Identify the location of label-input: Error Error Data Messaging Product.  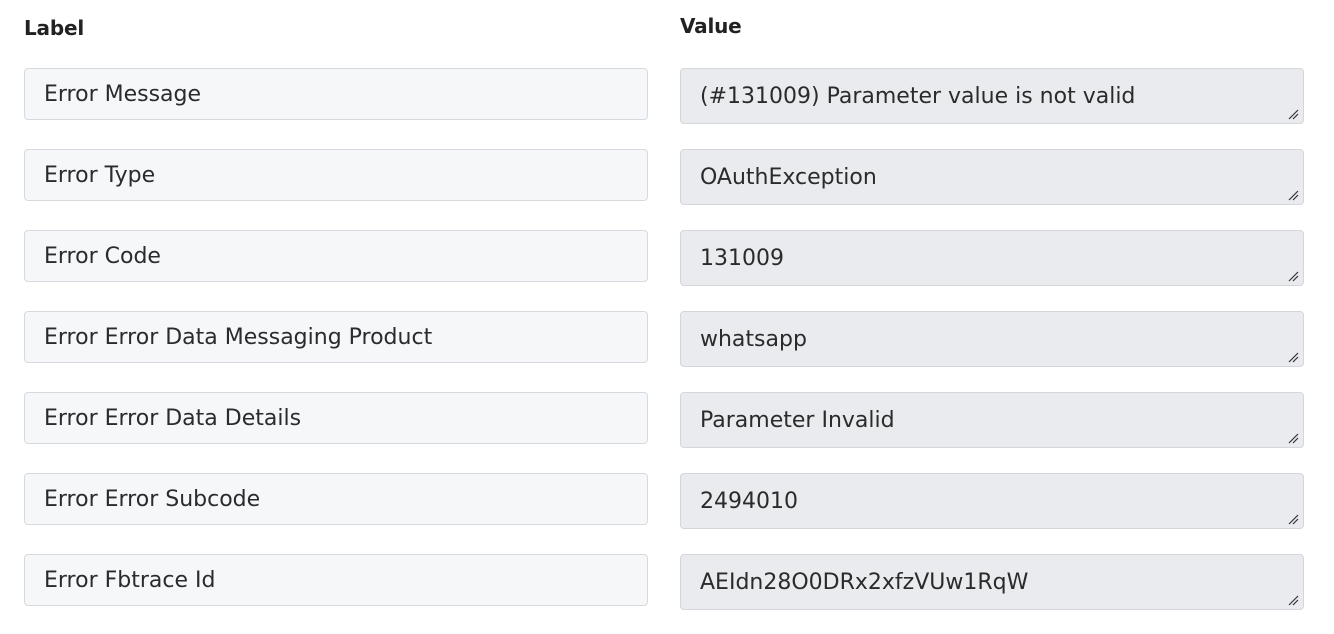
(336, 337).